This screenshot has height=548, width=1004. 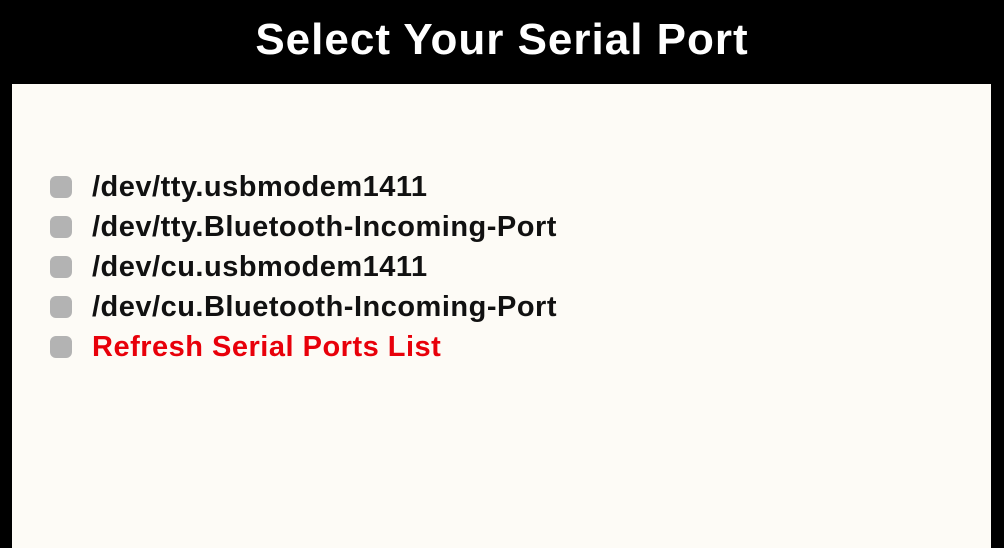 I want to click on refresh-ports-button: Refresh Serial Ports List, so click(x=303, y=347).